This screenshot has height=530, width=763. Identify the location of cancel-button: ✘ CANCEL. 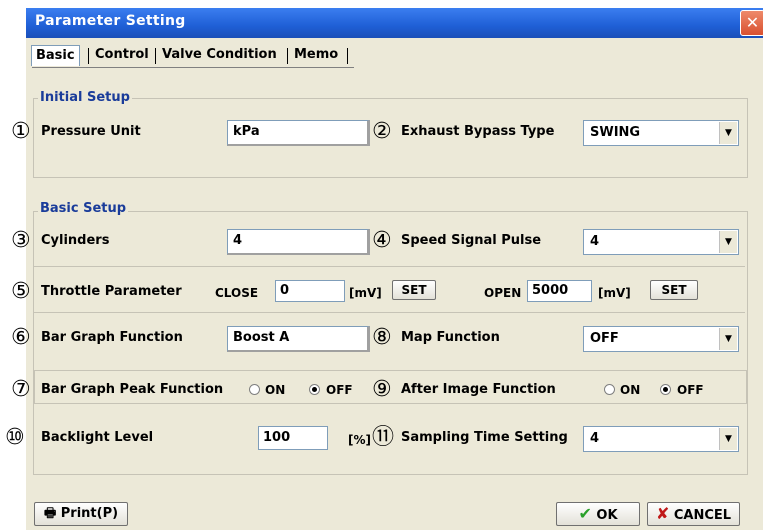
(693, 514).